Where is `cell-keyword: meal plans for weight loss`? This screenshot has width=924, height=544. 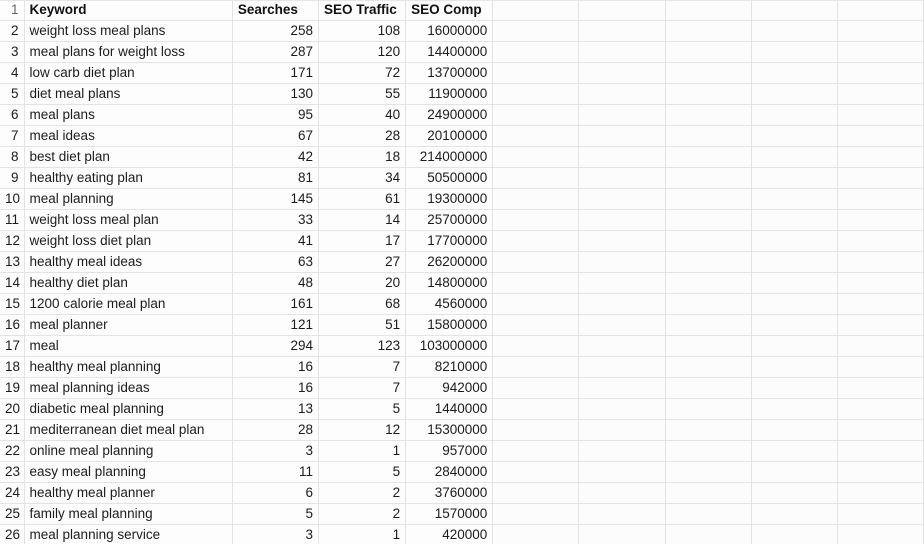
cell-keyword: meal plans for weight loss is located at coordinates (128, 52).